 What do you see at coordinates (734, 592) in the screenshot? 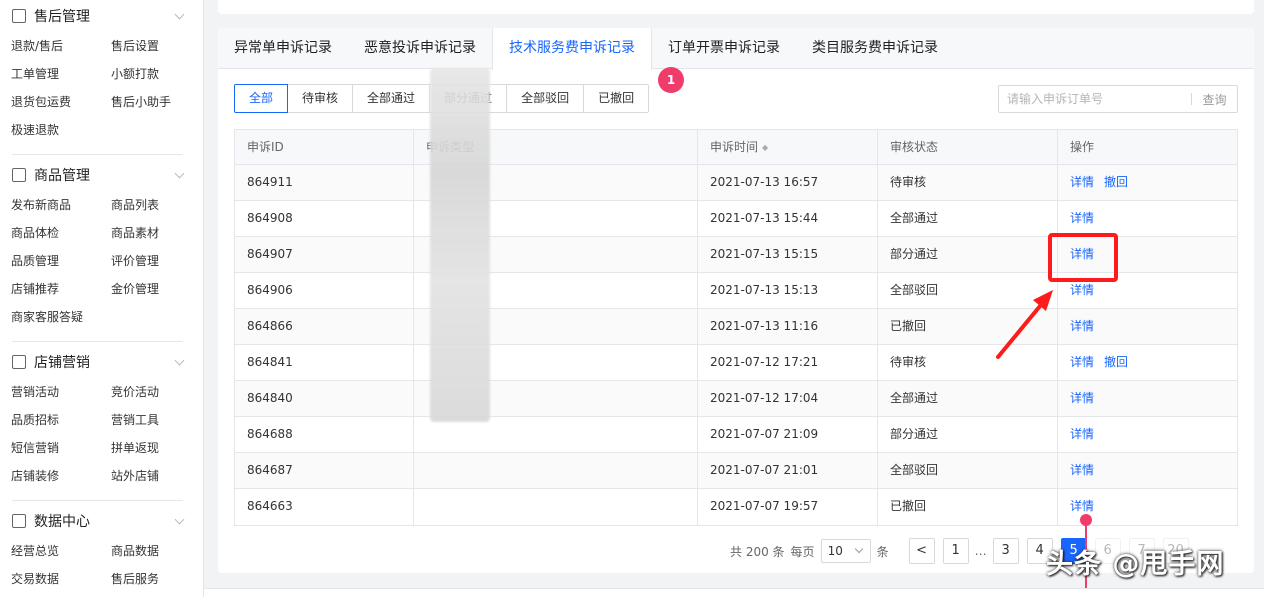
I see `bottom-bar` at bounding box center [734, 592].